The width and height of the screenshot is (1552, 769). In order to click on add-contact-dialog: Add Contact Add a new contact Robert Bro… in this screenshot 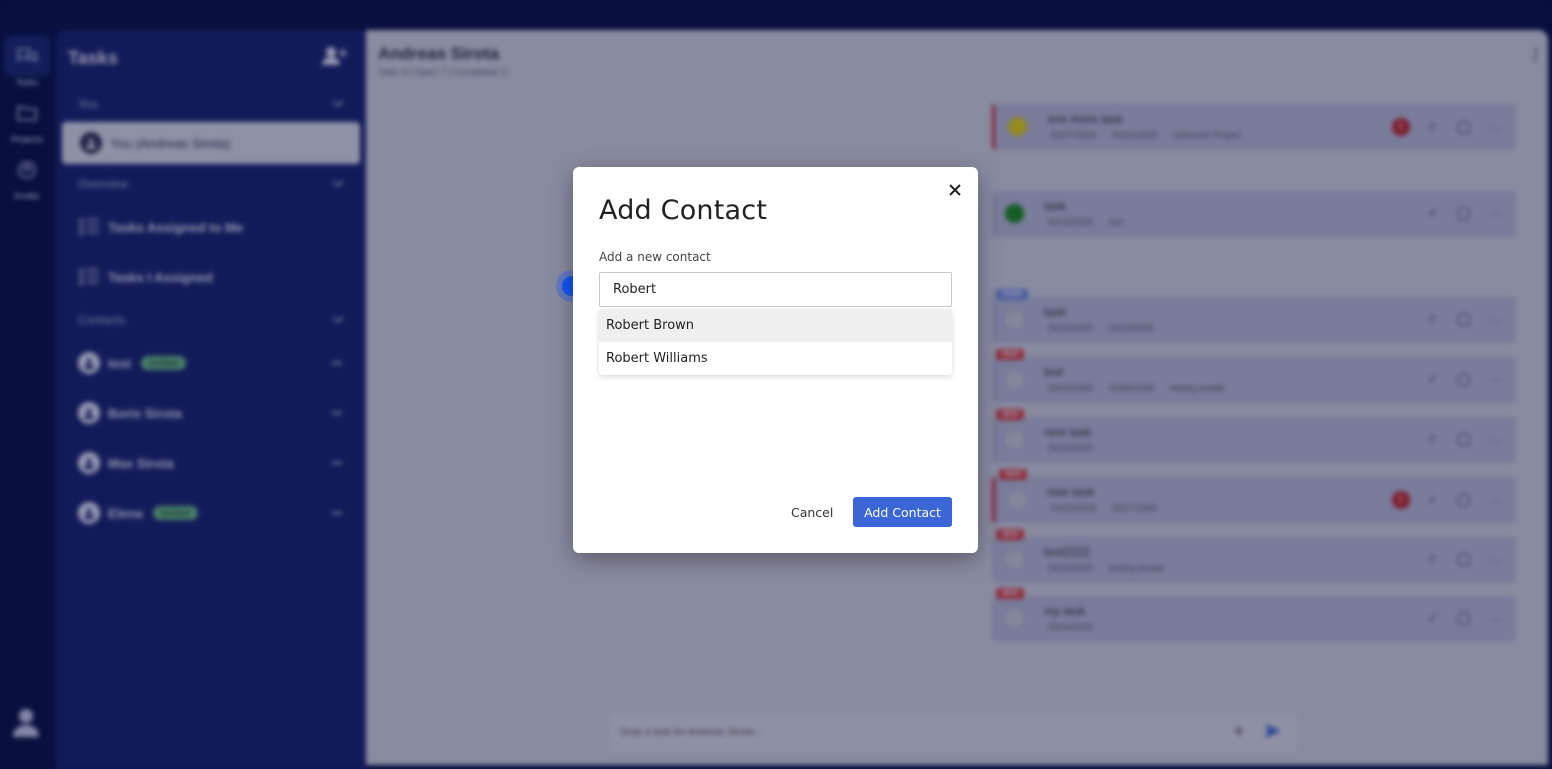, I will do `click(775, 360)`.